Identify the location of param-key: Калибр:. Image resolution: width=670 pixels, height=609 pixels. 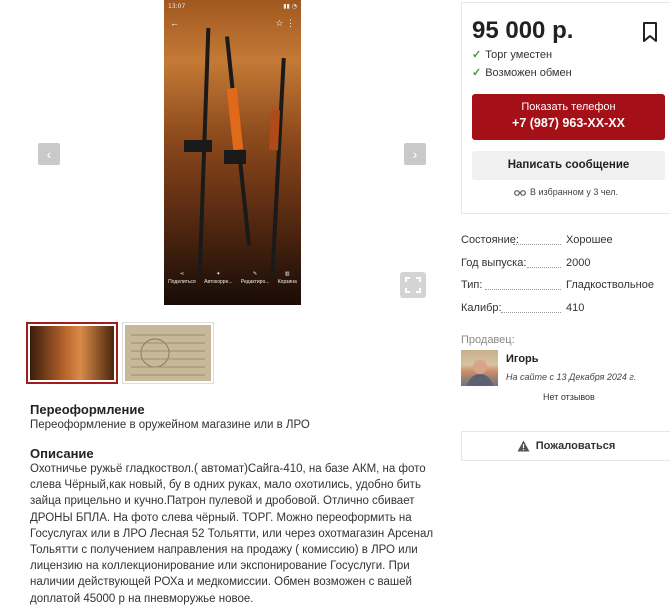
(481, 308).